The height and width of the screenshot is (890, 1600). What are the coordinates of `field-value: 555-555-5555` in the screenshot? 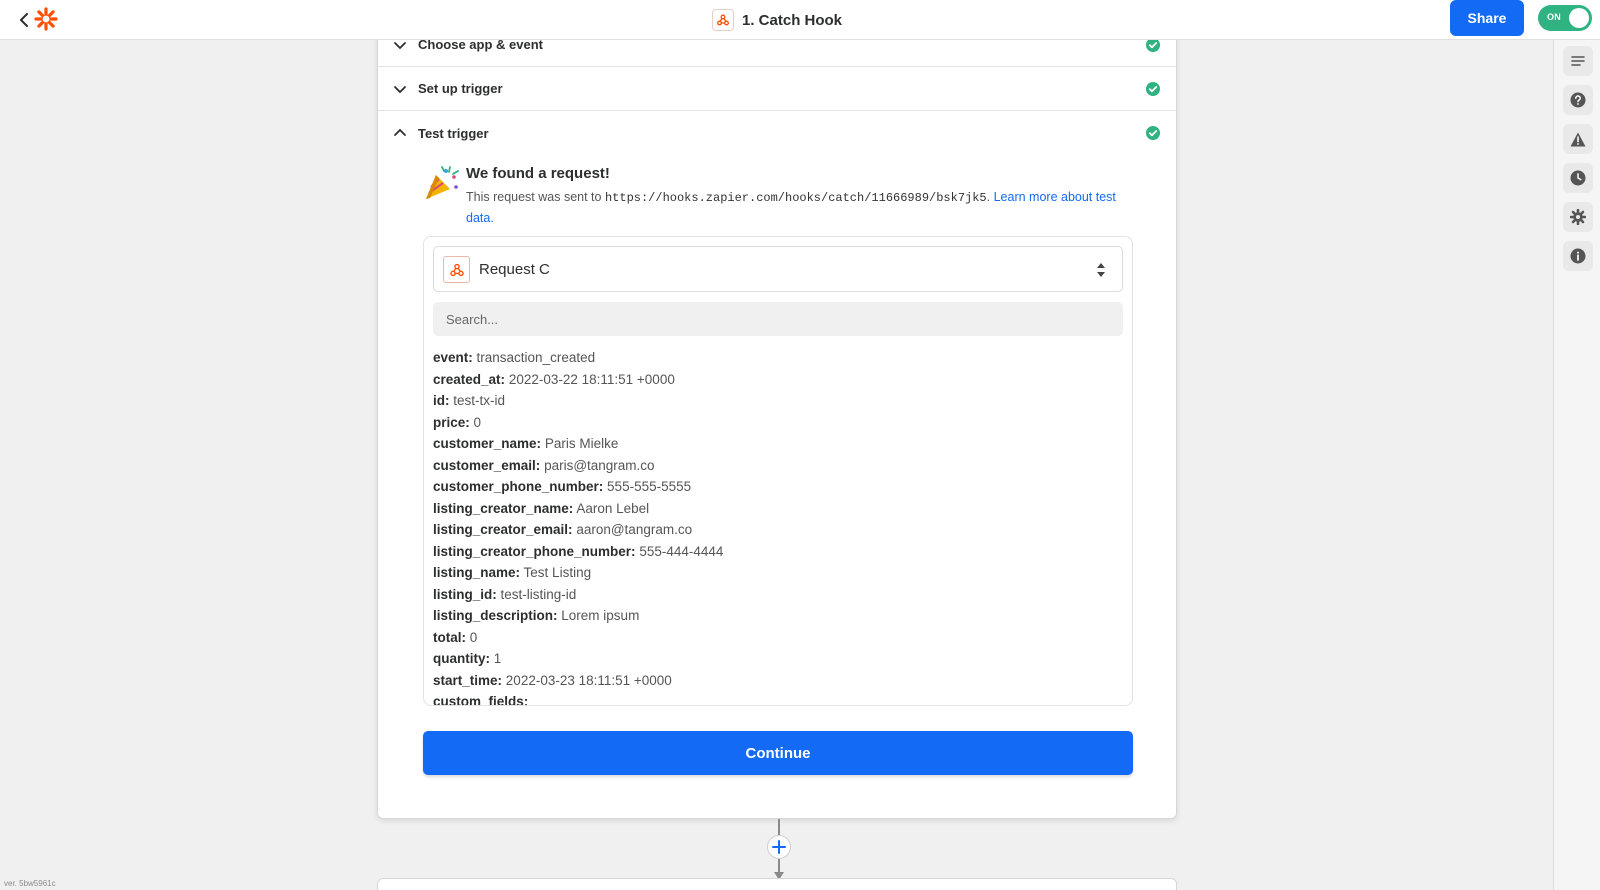 It's located at (649, 486).